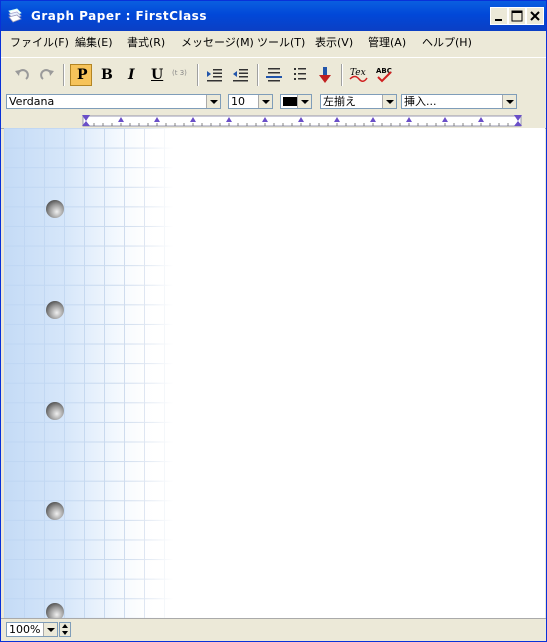 Image resolution: width=547 pixels, height=642 pixels. Describe the element at coordinates (25, 629) in the screenshot. I see `zoom-value: 100%` at that location.